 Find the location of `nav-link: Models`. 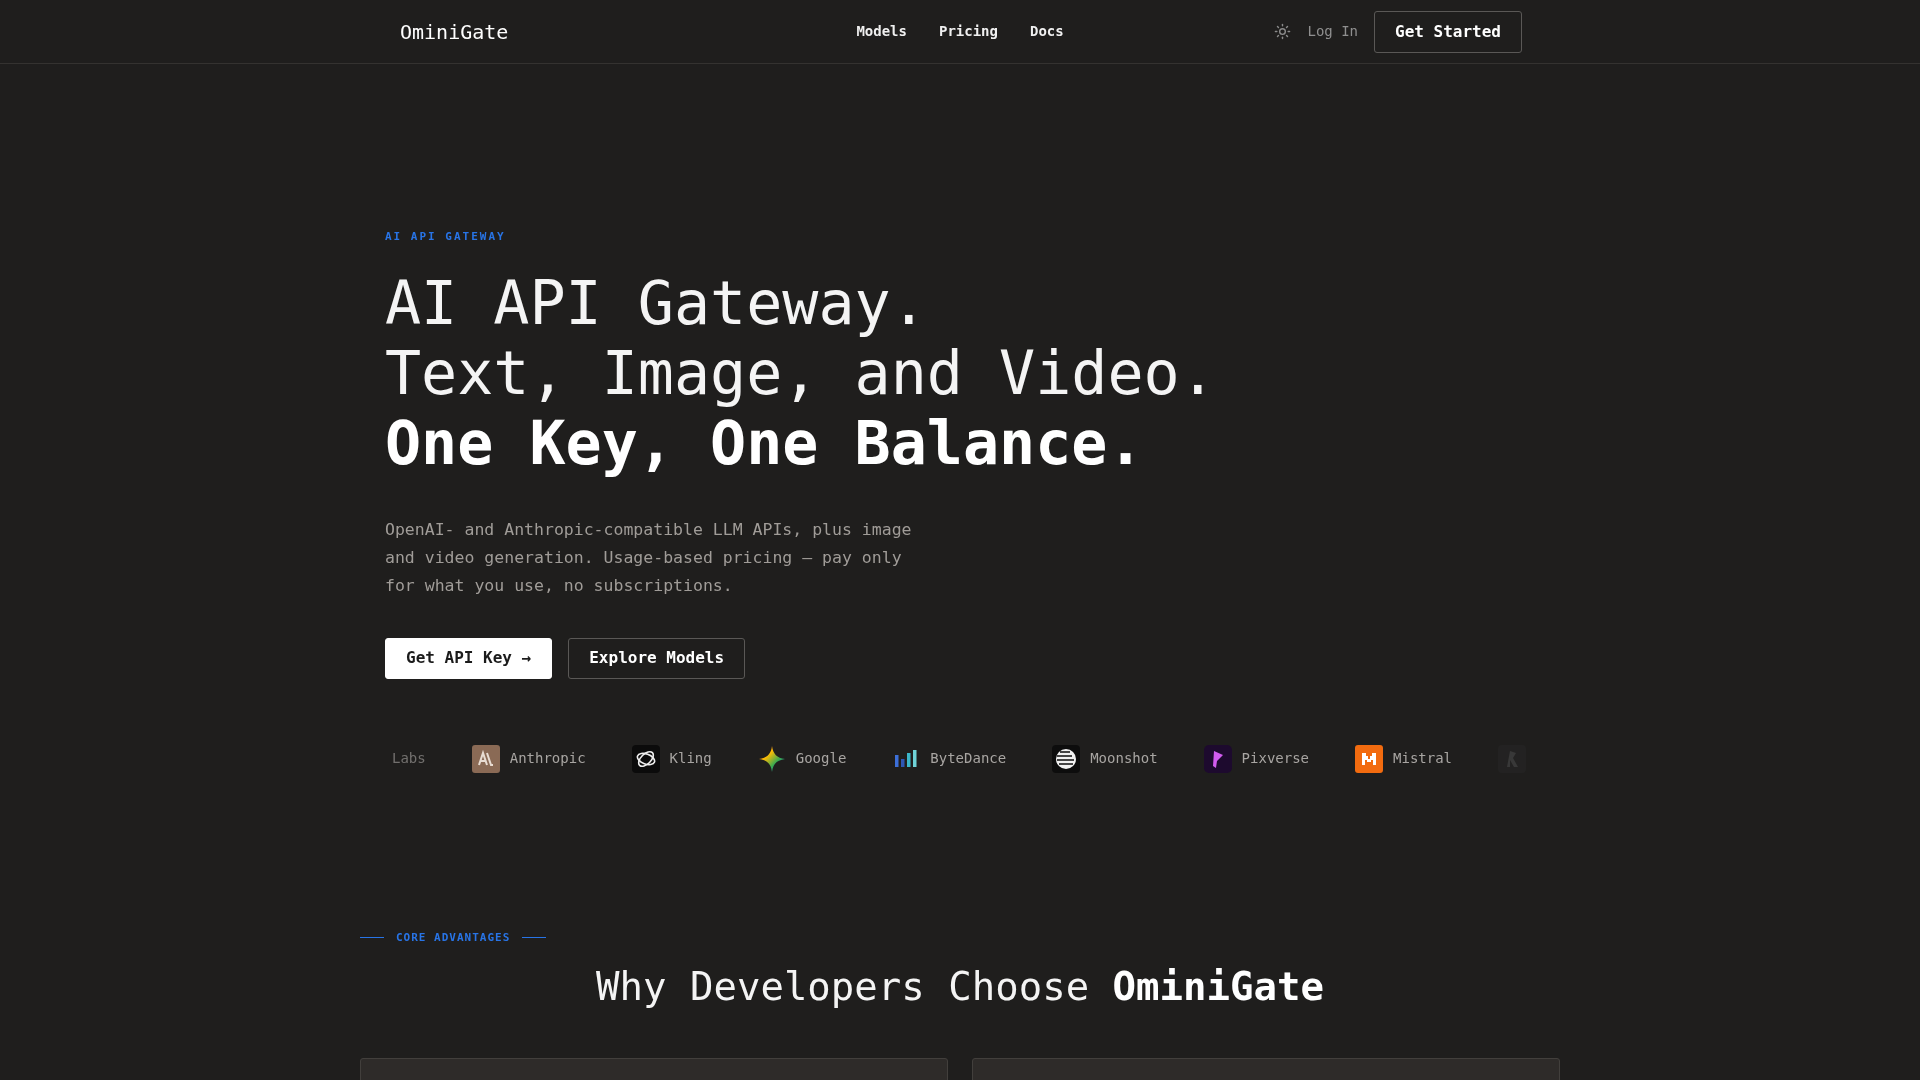

nav-link: Models is located at coordinates (881, 31).